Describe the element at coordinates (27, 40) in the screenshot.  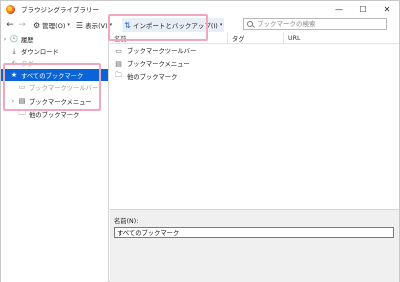
I see `sidebar-item-label: 履歴` at that location.